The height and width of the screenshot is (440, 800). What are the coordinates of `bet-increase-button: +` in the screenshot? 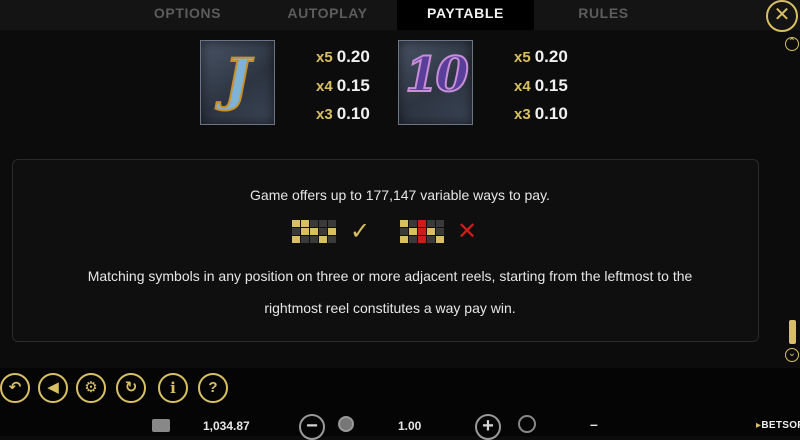 It's located at (488, 427).